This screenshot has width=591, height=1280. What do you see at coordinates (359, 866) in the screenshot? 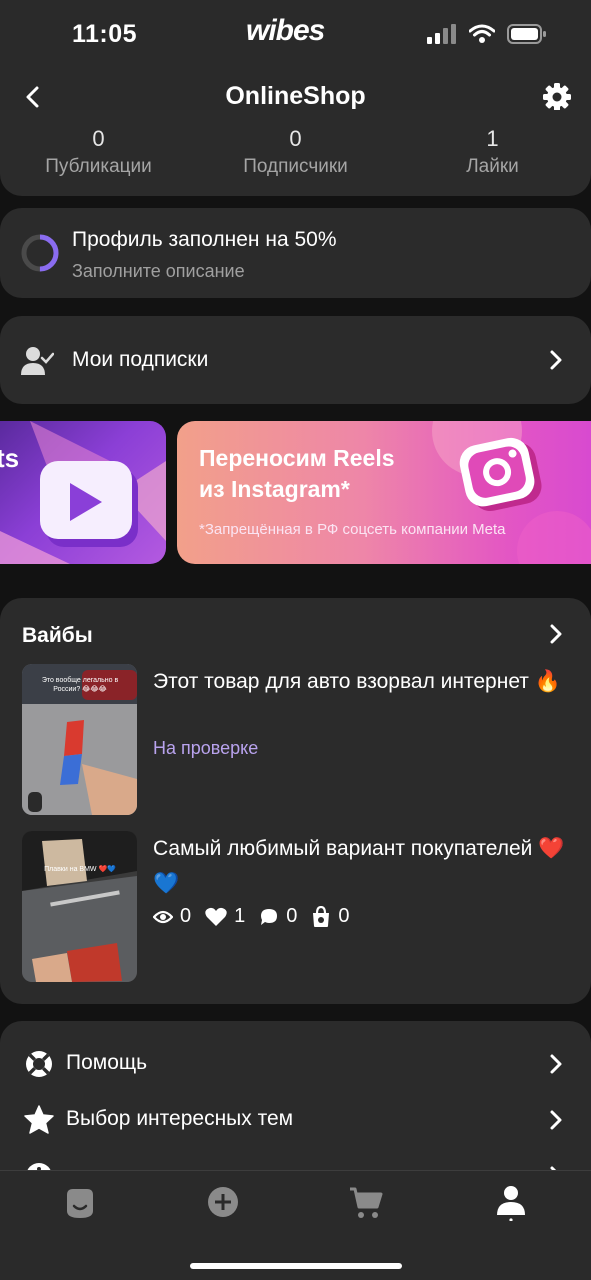
I see `post-title: Самый любимый вариант покупателей ❤️💙` at bounding box center [359, 866].